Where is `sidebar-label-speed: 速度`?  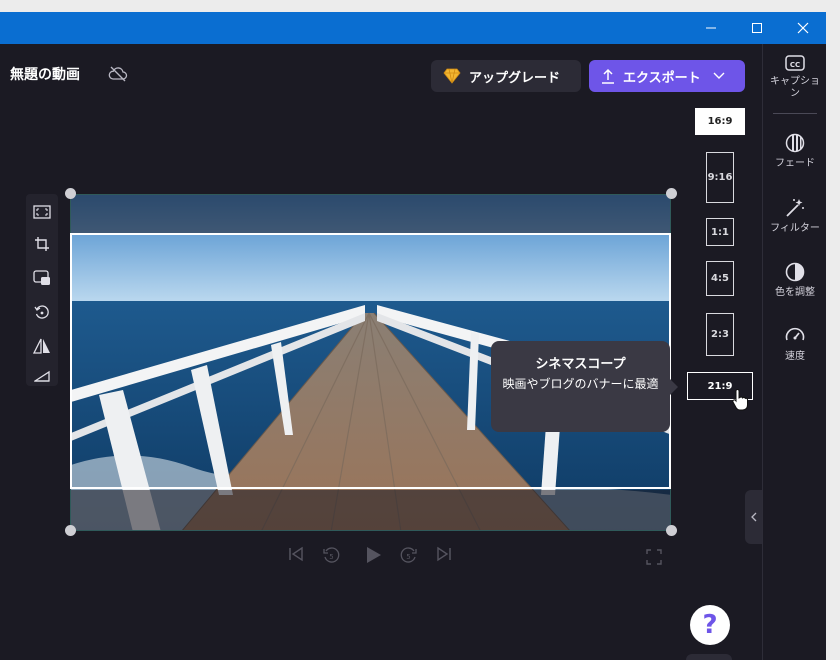
sidebar-label-speed: 速度 is located at coordinates (795, 356).